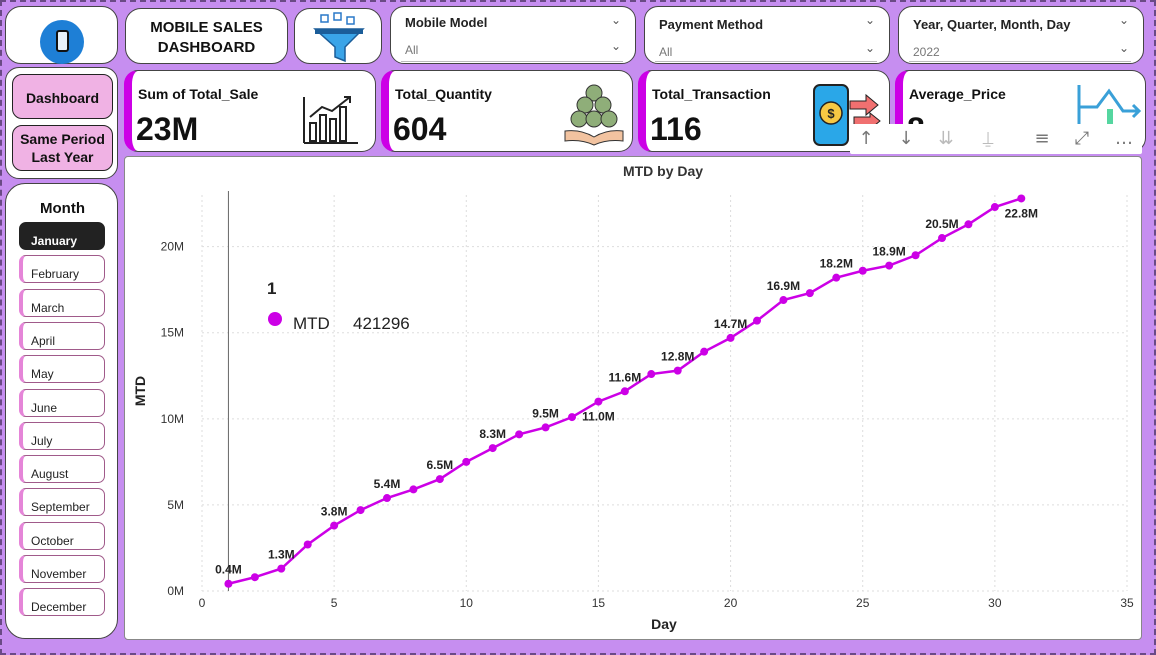  What do you see at coordinates (206, 27) in the screenshot?
I see `title-line-1: MOBILE SALES` at bounding box center [206, 27].